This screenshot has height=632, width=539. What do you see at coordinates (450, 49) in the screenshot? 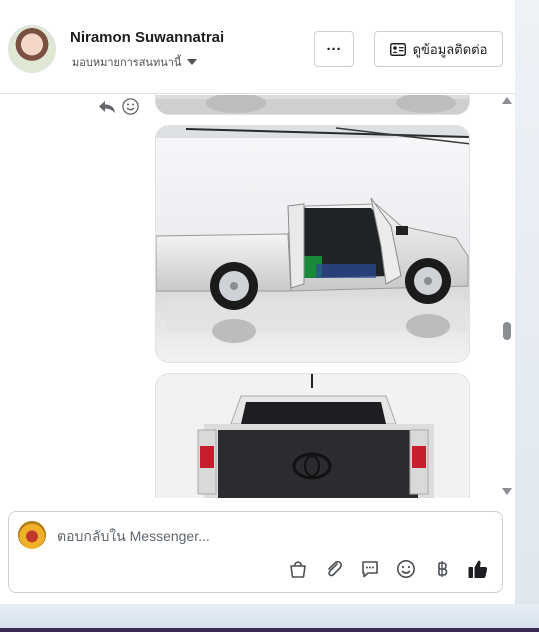
I see `view-contact-label: ดูข้อมูลติดต่อ` at bounding box center [450, 49].